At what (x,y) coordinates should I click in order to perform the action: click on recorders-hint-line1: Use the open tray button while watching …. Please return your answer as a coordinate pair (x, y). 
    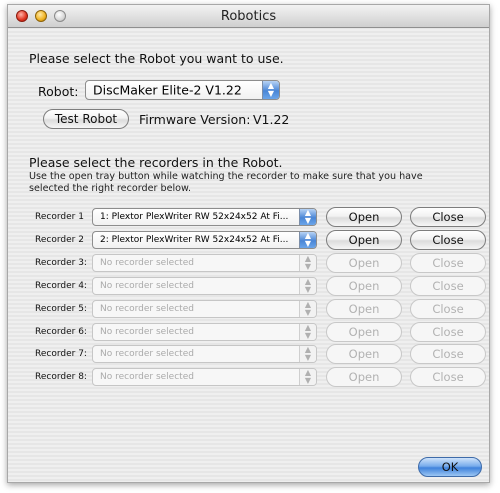
    Looking at the image, I should click on (226, 176).